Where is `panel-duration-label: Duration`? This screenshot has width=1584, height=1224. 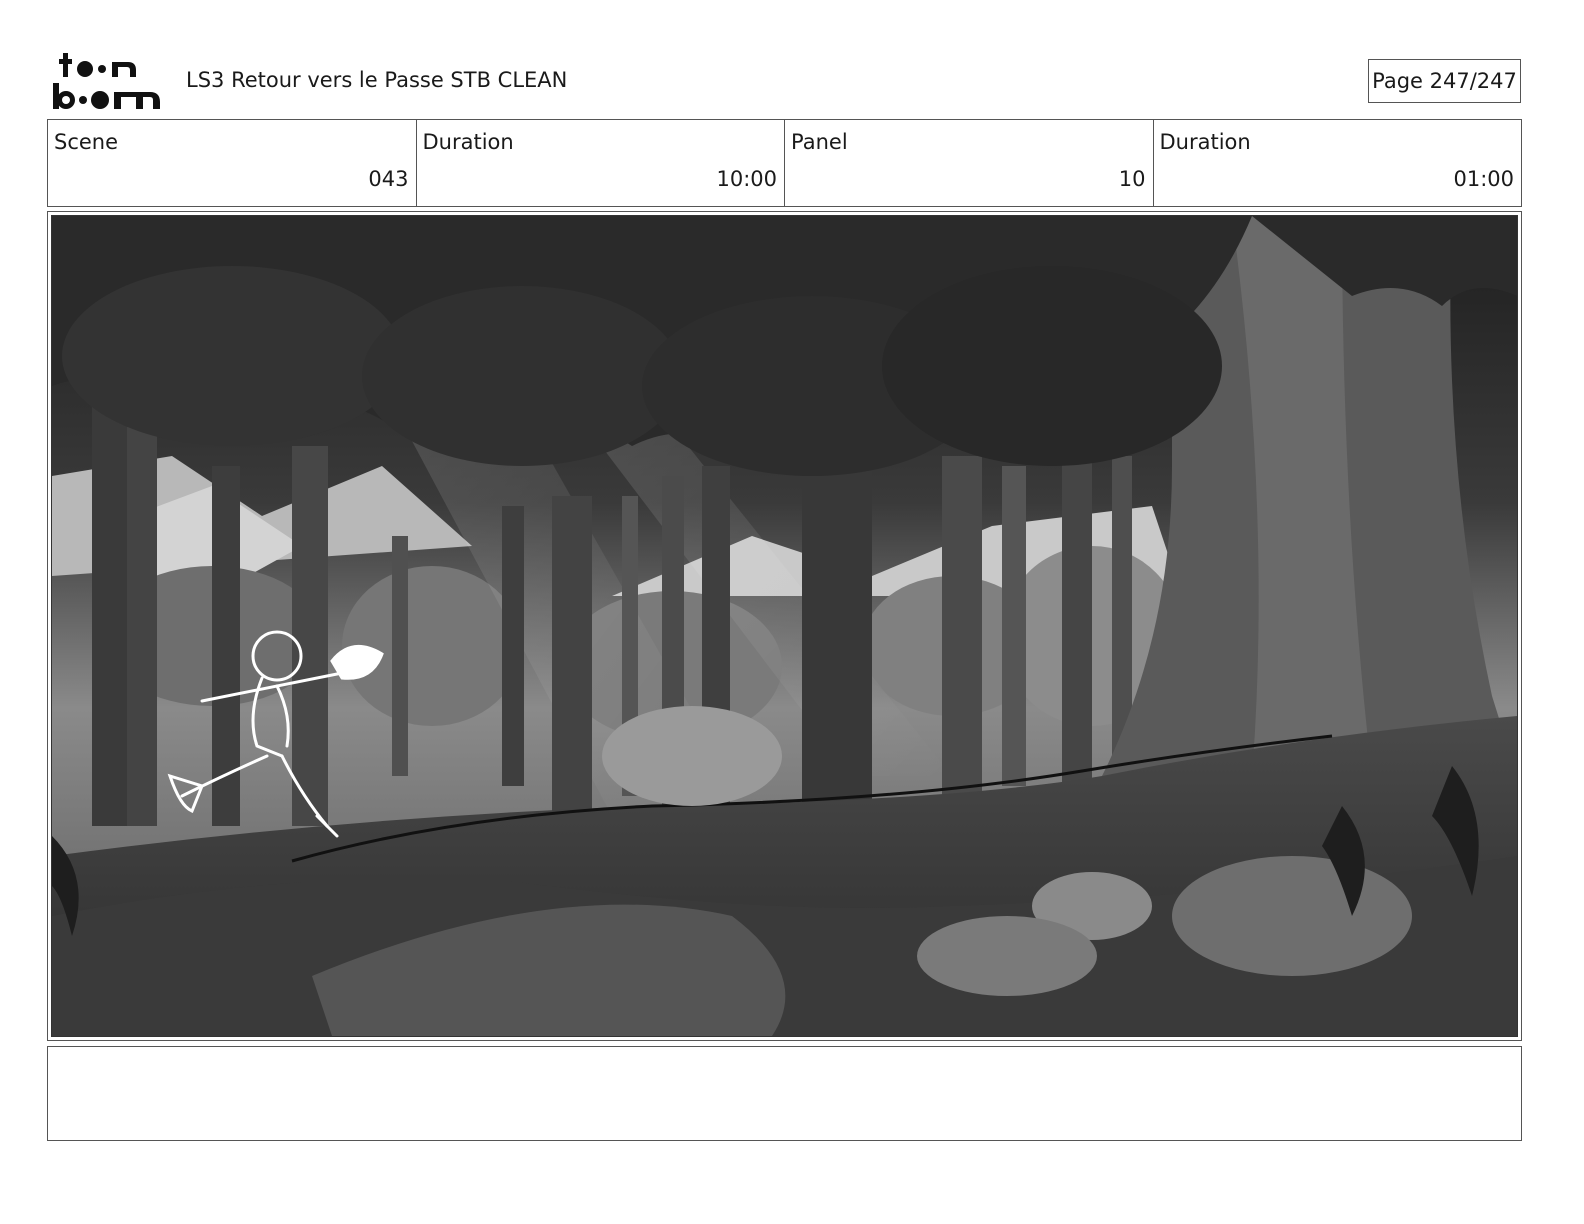
panel-duration-label: Duration is located at coordinates (1205, 142).